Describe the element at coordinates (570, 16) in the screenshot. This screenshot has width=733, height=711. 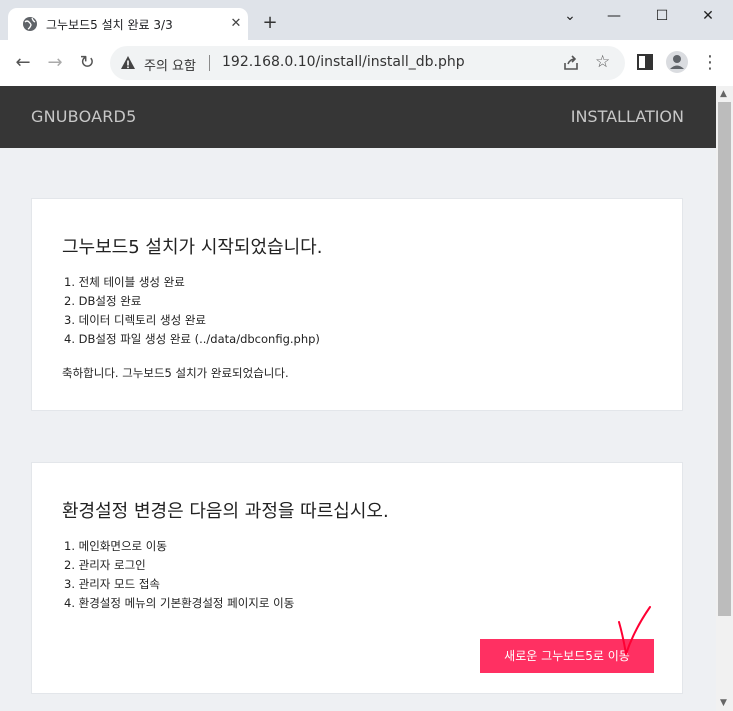
I see `chevron-down-icon: ⌄` at that location.